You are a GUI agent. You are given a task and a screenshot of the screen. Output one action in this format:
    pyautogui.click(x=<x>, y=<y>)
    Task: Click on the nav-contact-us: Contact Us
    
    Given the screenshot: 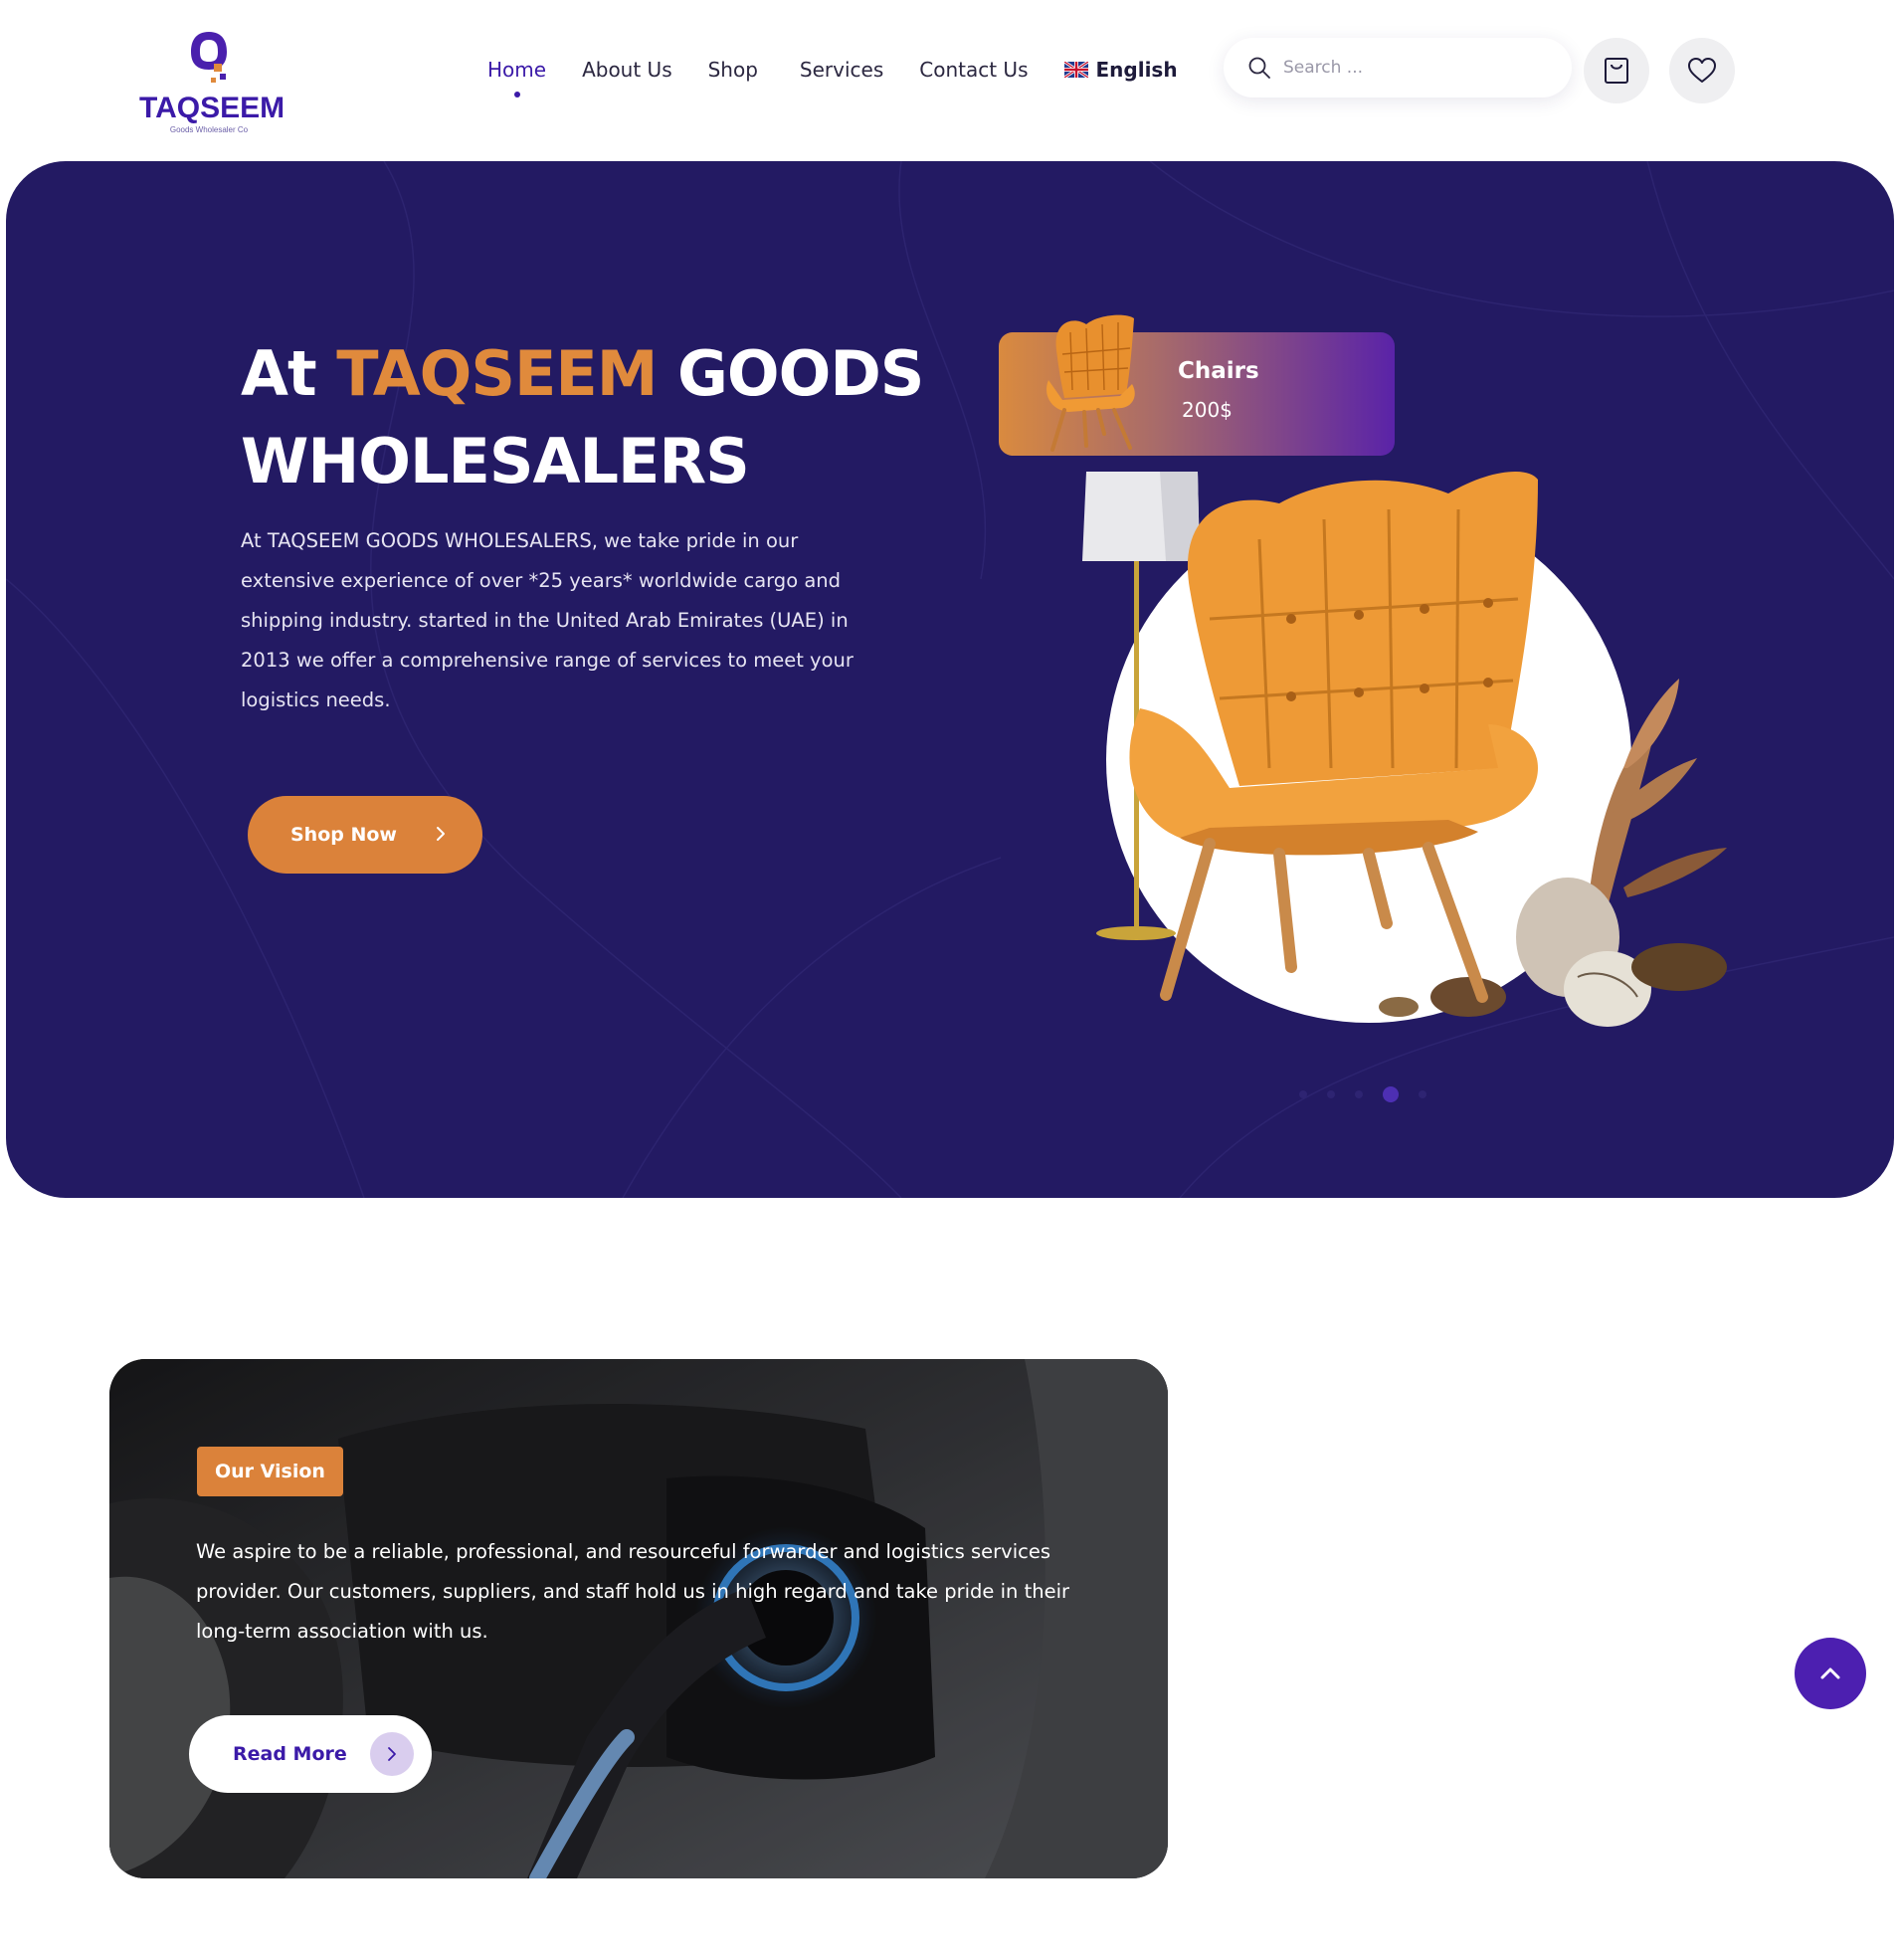 What is the action you would take?
    pyautogui.click(x=974, y=70)
    